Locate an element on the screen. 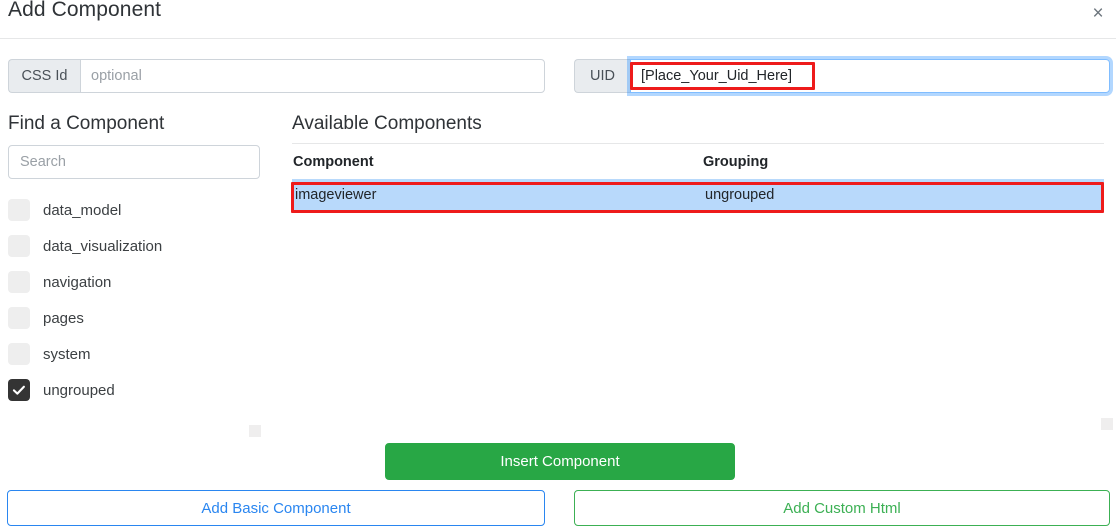 This screenshot has height=529, width=1116. uid-label: UID is located at coordinates (602, 76).